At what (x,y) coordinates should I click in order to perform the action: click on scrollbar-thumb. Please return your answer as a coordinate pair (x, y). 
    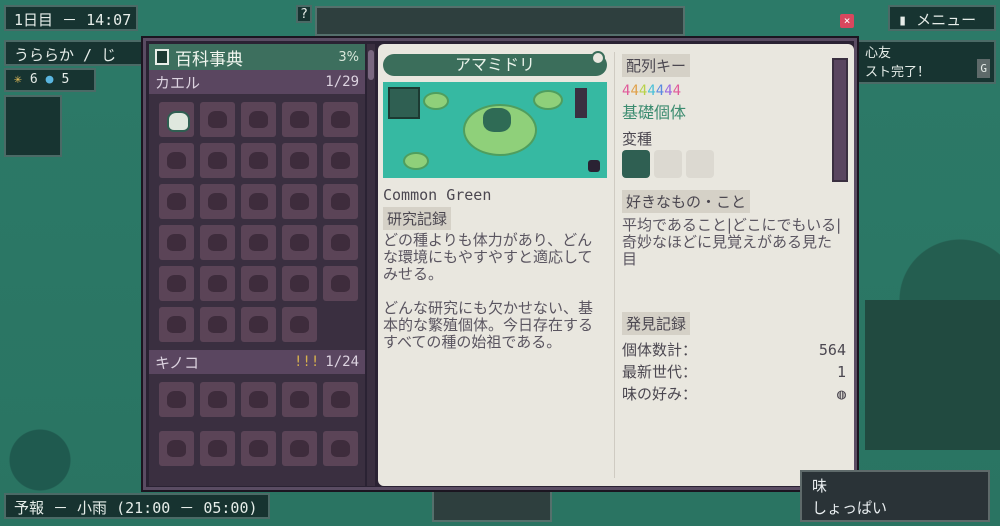
    Looking at the image, I should click on (371, 65).